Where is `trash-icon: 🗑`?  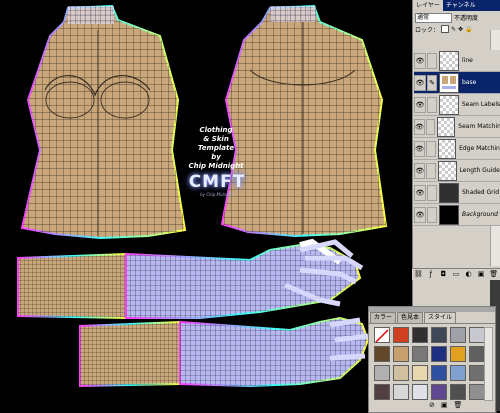 trash-icon: 🗑 is located at coordinates (493, 274).